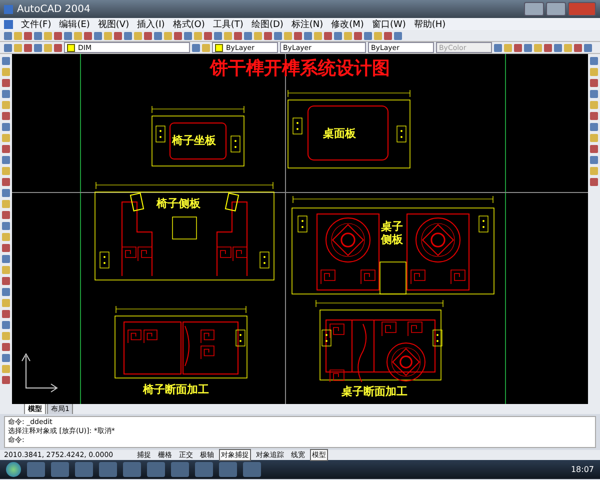 This screenshot has width=600, height=480. What do you see at coordinates (299, 68) in the screenshot?
I see `drawing-title: 饼干榫开榫系统设计图` at bounding box center [299, 68].